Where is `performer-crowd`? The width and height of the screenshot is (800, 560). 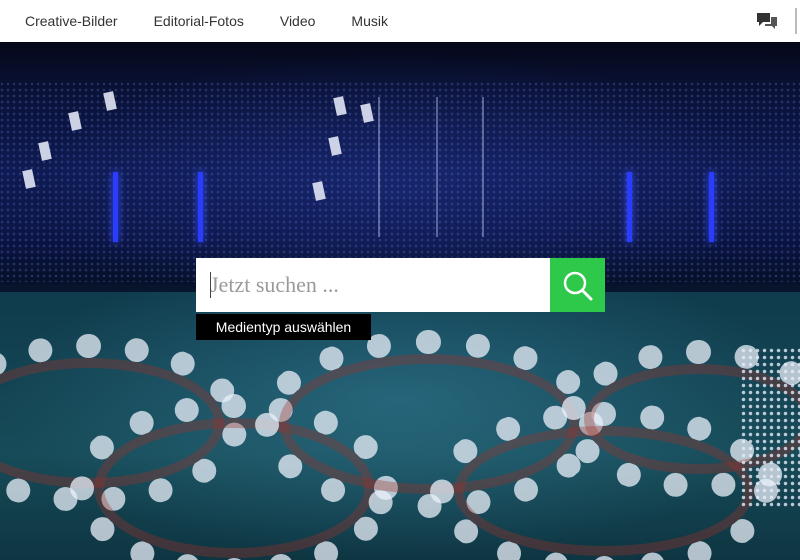 performer-crowd is located at coordinates (770, 427).